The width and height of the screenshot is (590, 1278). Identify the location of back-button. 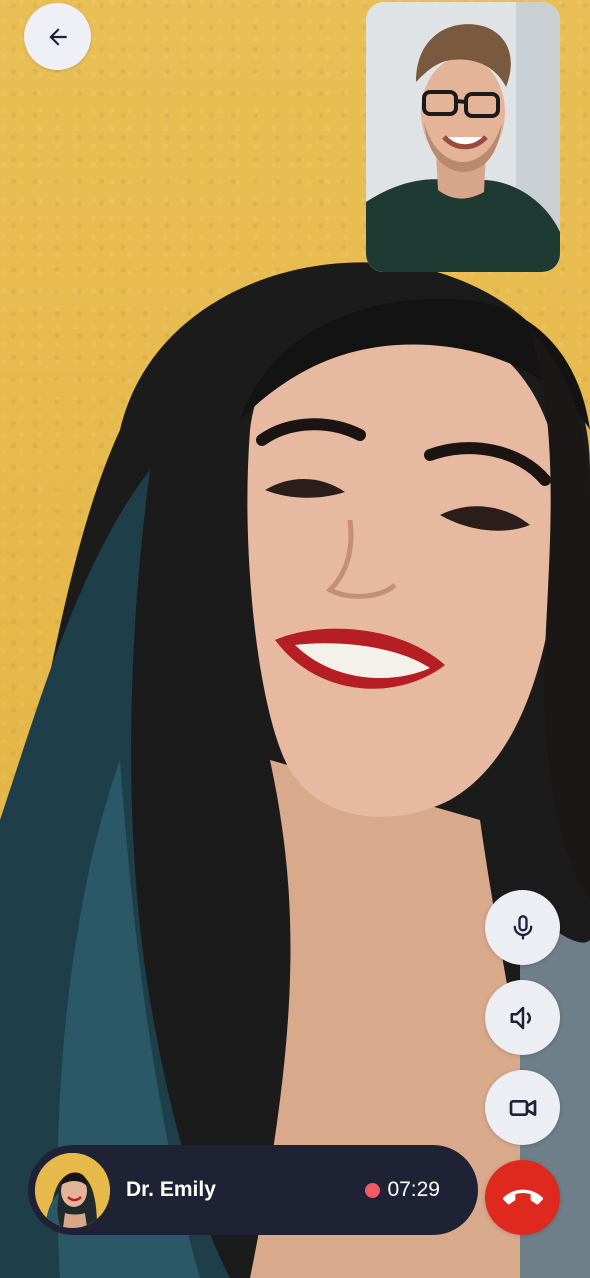
(57, 36).